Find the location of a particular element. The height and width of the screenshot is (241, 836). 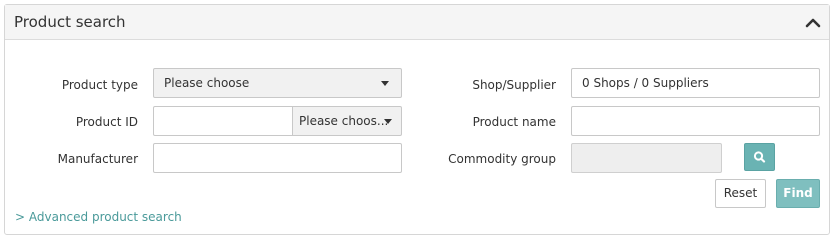

shop-supplier-label: Shop/Supplier is located at coordinates (514, 85).